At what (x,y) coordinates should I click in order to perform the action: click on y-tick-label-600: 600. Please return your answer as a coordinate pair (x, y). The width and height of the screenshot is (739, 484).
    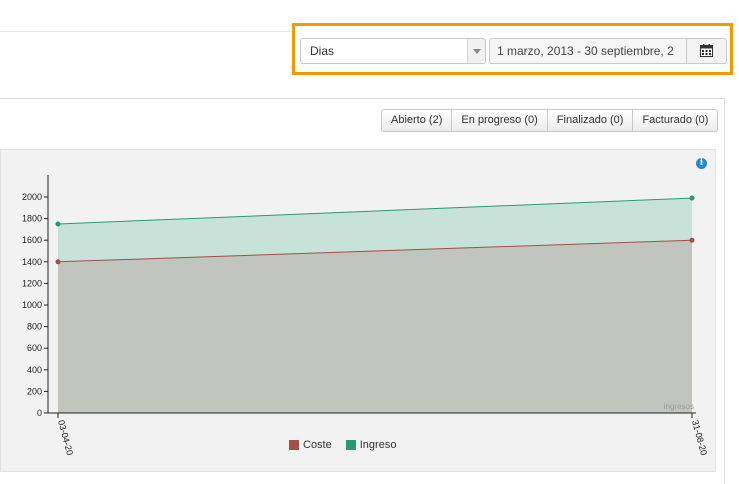
    Looking at the image, I should click on (34, 348).